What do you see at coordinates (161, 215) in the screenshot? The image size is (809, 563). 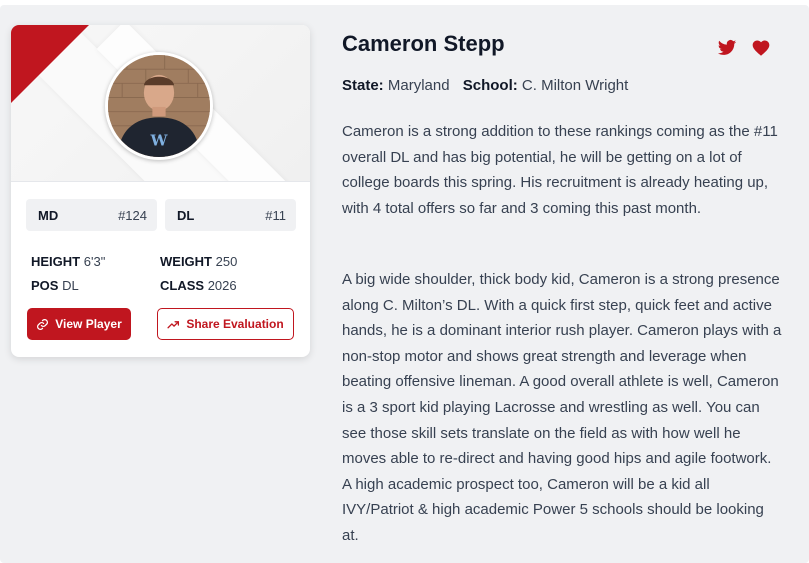 I see `rankings-row: MD #124 DL #11` at bounding box center [161, 215].